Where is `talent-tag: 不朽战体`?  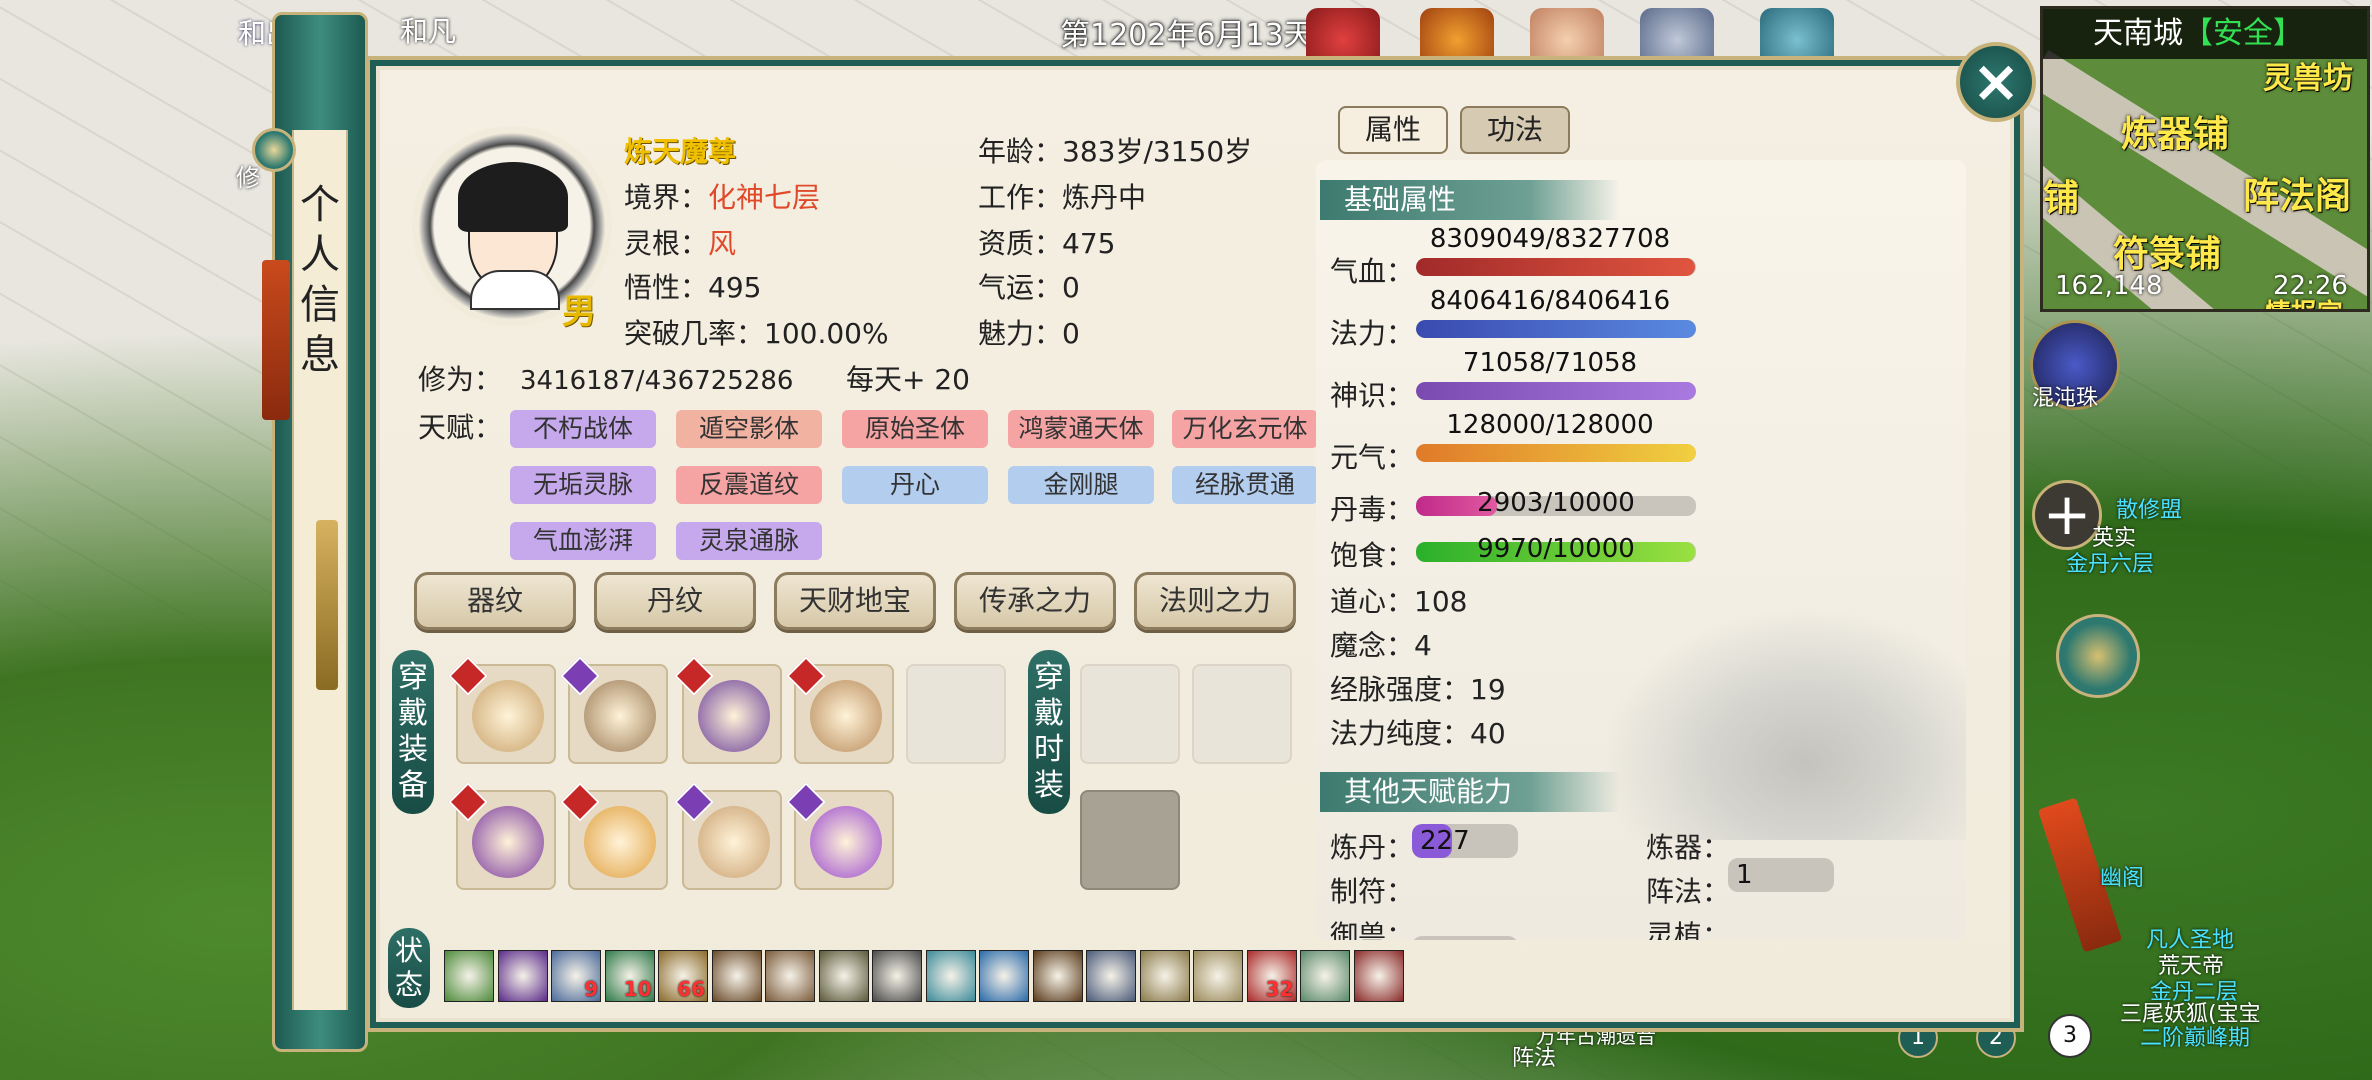 talent-tag: 不朽战体 is located at coordinates (583, 429).